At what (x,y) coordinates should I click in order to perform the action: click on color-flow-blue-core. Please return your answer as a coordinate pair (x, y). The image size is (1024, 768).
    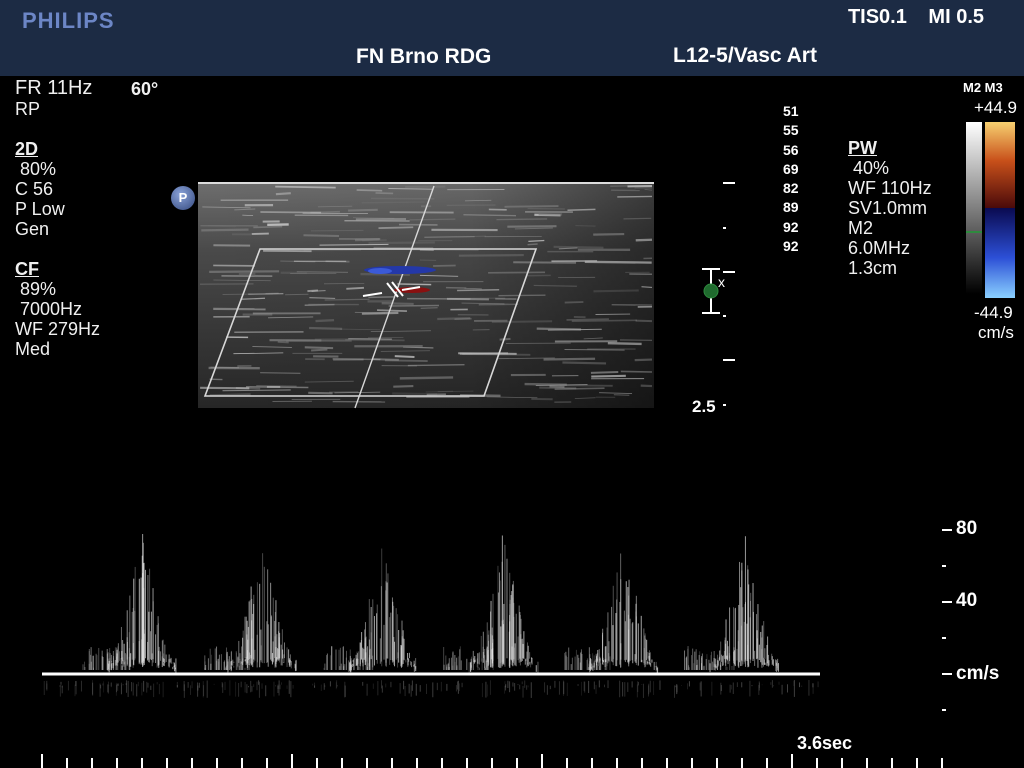
    Looking at the image, I should click on (380, 271).